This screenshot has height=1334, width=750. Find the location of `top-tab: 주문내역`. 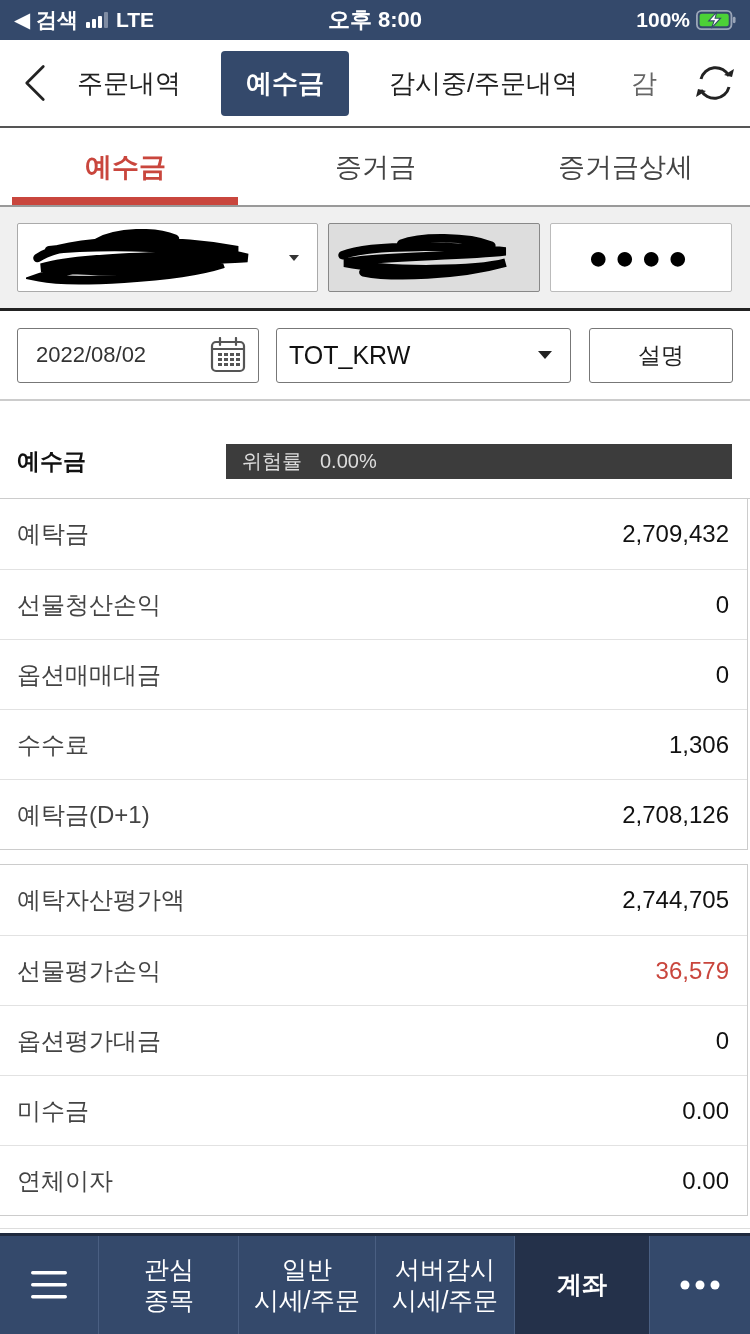

top-tab: 주문내역 is located at coordinates (129, 83).